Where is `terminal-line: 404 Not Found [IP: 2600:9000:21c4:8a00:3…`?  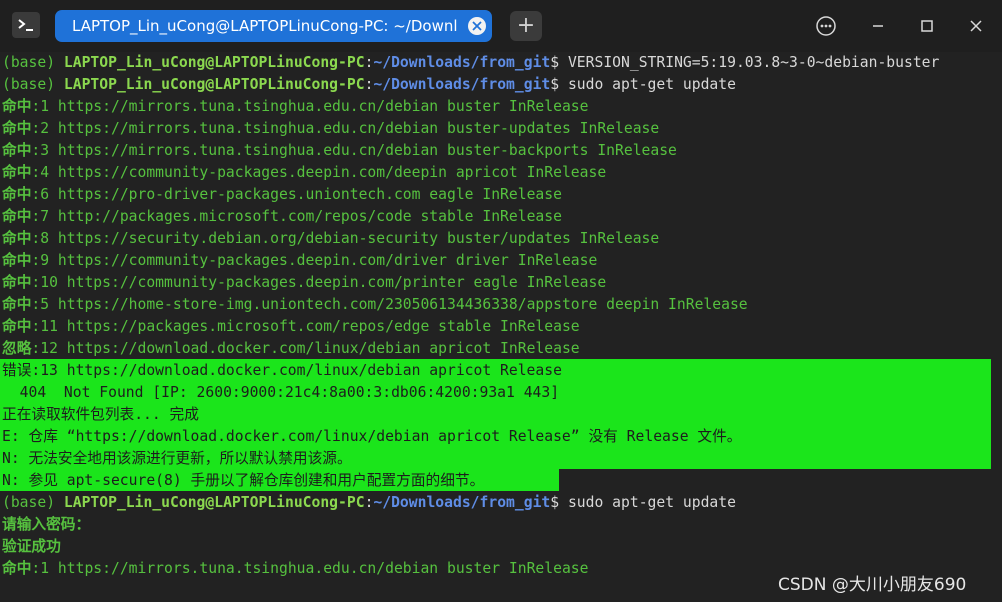
terminal-line: 404 Not Found [IP: 2600:9000:21c4:8a00:3… is located at coordinates (280, 393).